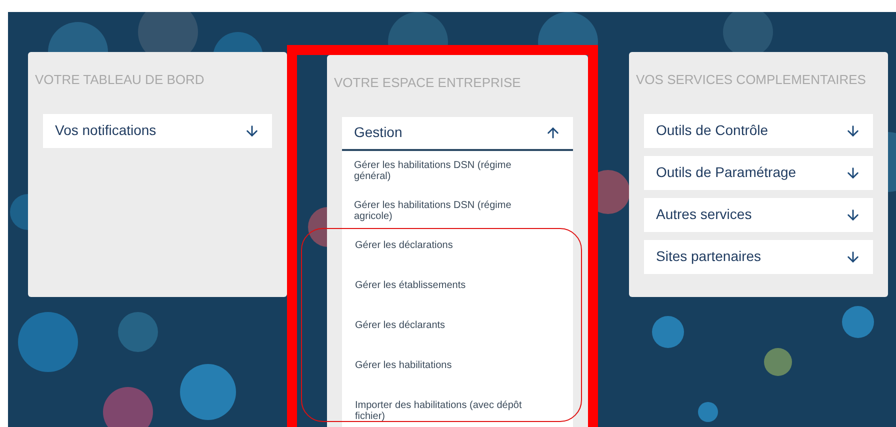 This screenshot has width=896, height=427. I want to click on submenu-link: Gérer les habilitations, so click(443, 376).